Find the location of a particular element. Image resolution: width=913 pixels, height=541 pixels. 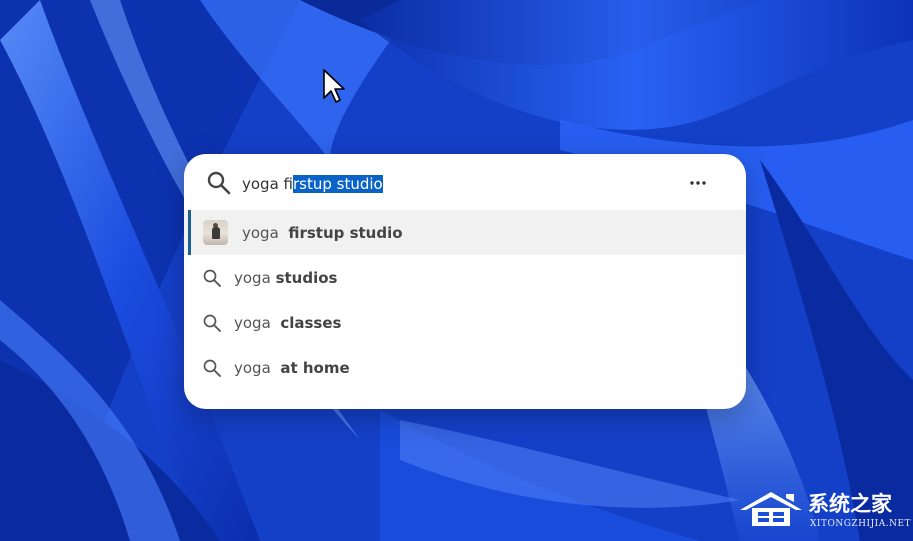

suggestion-label: yoga classes is located at coordinates (288, 323).